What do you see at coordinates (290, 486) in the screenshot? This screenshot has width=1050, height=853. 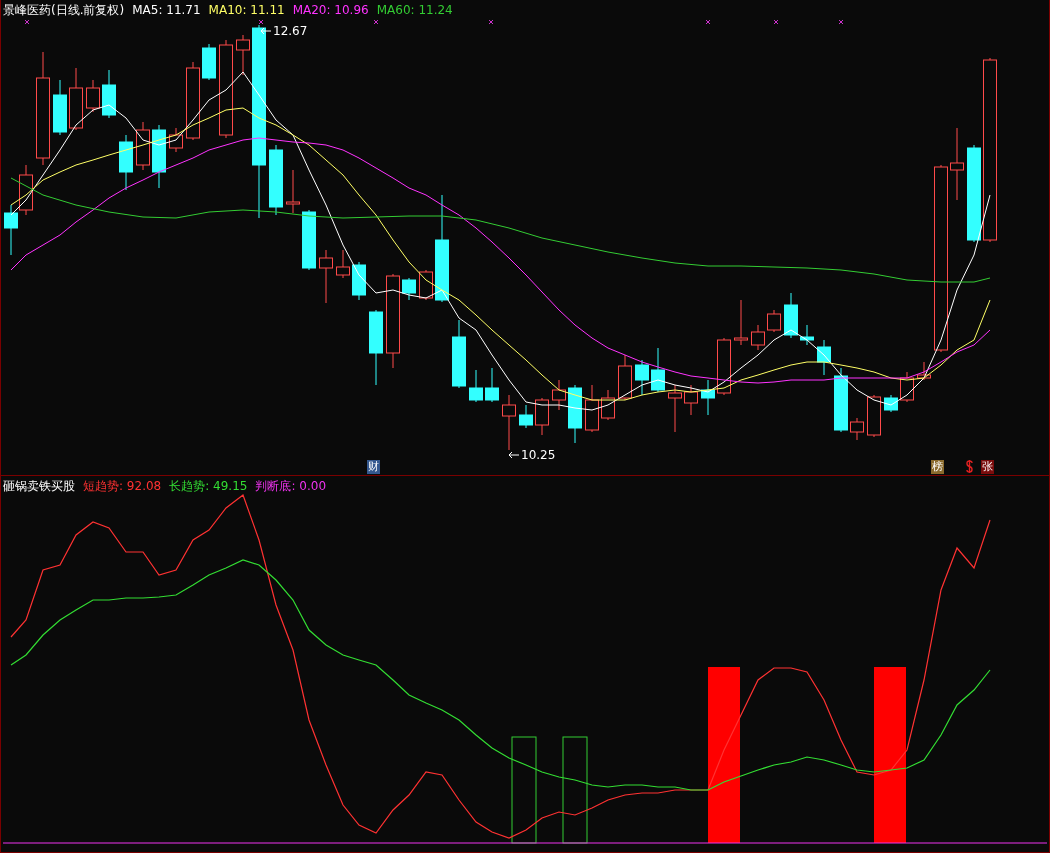 I see `indicator-value: 判断底: 0.00` at bounding box center [290, 486].